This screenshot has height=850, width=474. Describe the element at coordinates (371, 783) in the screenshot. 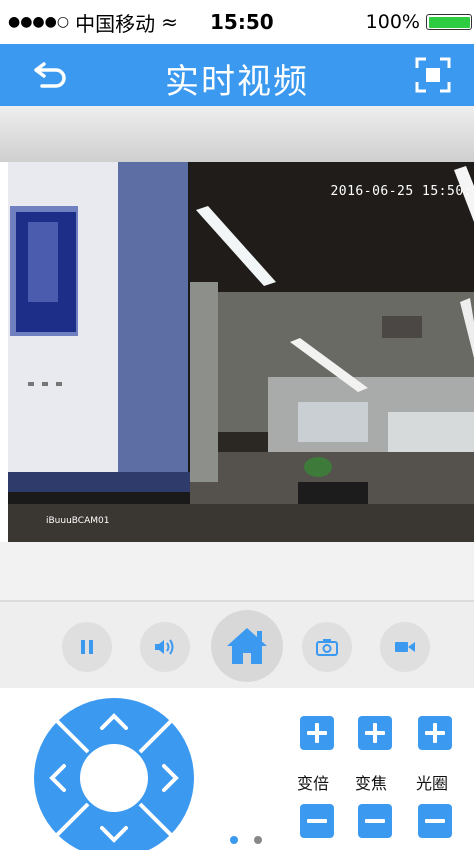

I see `focus-label: 变焦` at that location.